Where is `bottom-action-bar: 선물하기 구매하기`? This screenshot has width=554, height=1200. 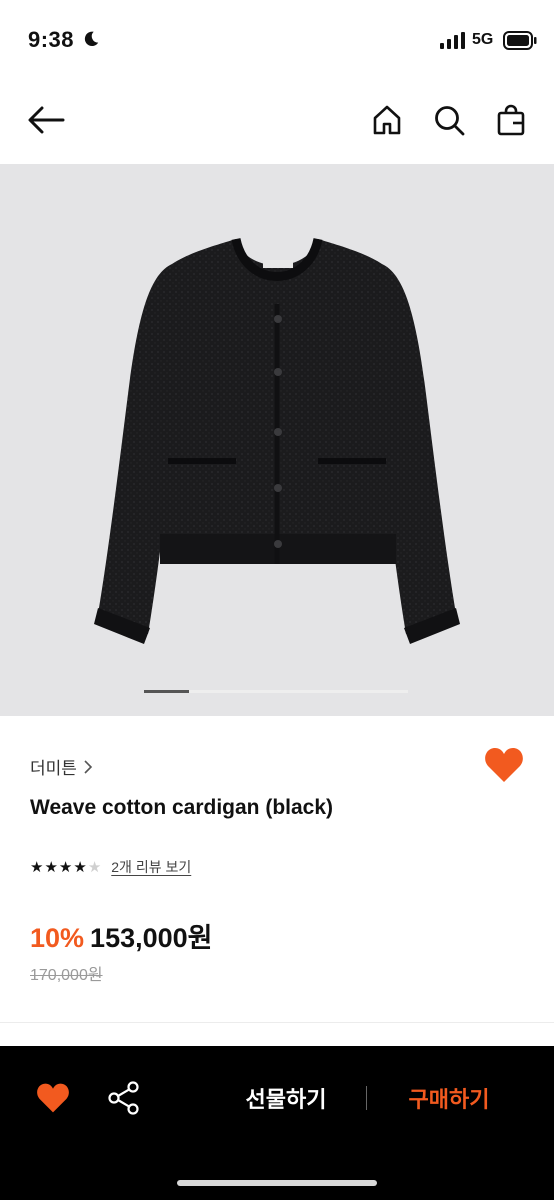 bottom-action-bar: 선물하기 구매하기 is located at coordinates (277, 1123).